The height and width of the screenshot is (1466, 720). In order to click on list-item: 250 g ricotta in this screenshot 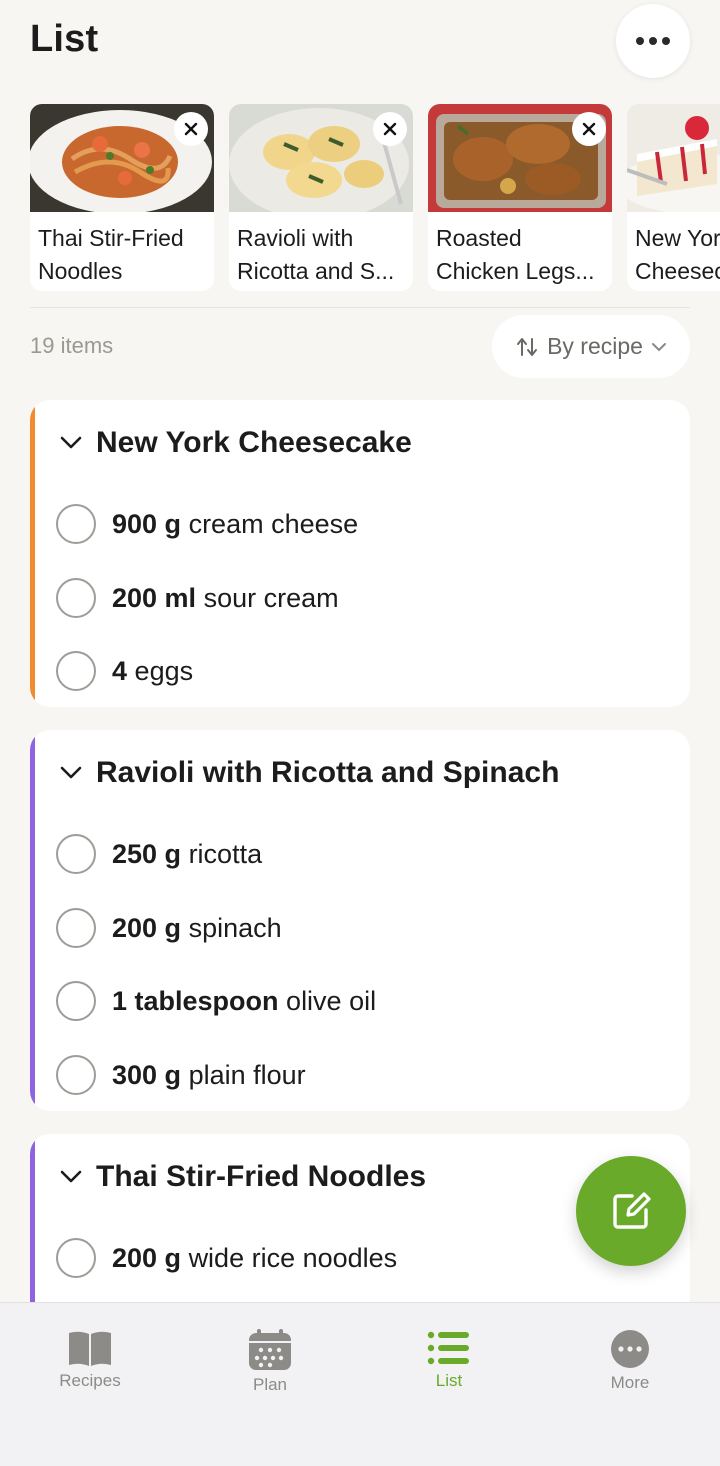, I will do `click(159, 854)`.